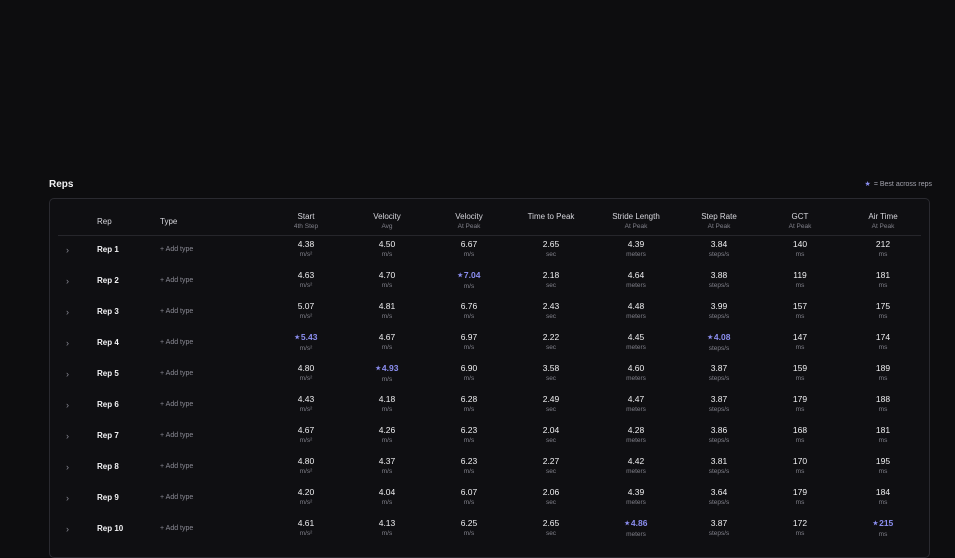 This screenshot has height=558, width=955. I want to click on value-text: 4.67, so click(306, 430).